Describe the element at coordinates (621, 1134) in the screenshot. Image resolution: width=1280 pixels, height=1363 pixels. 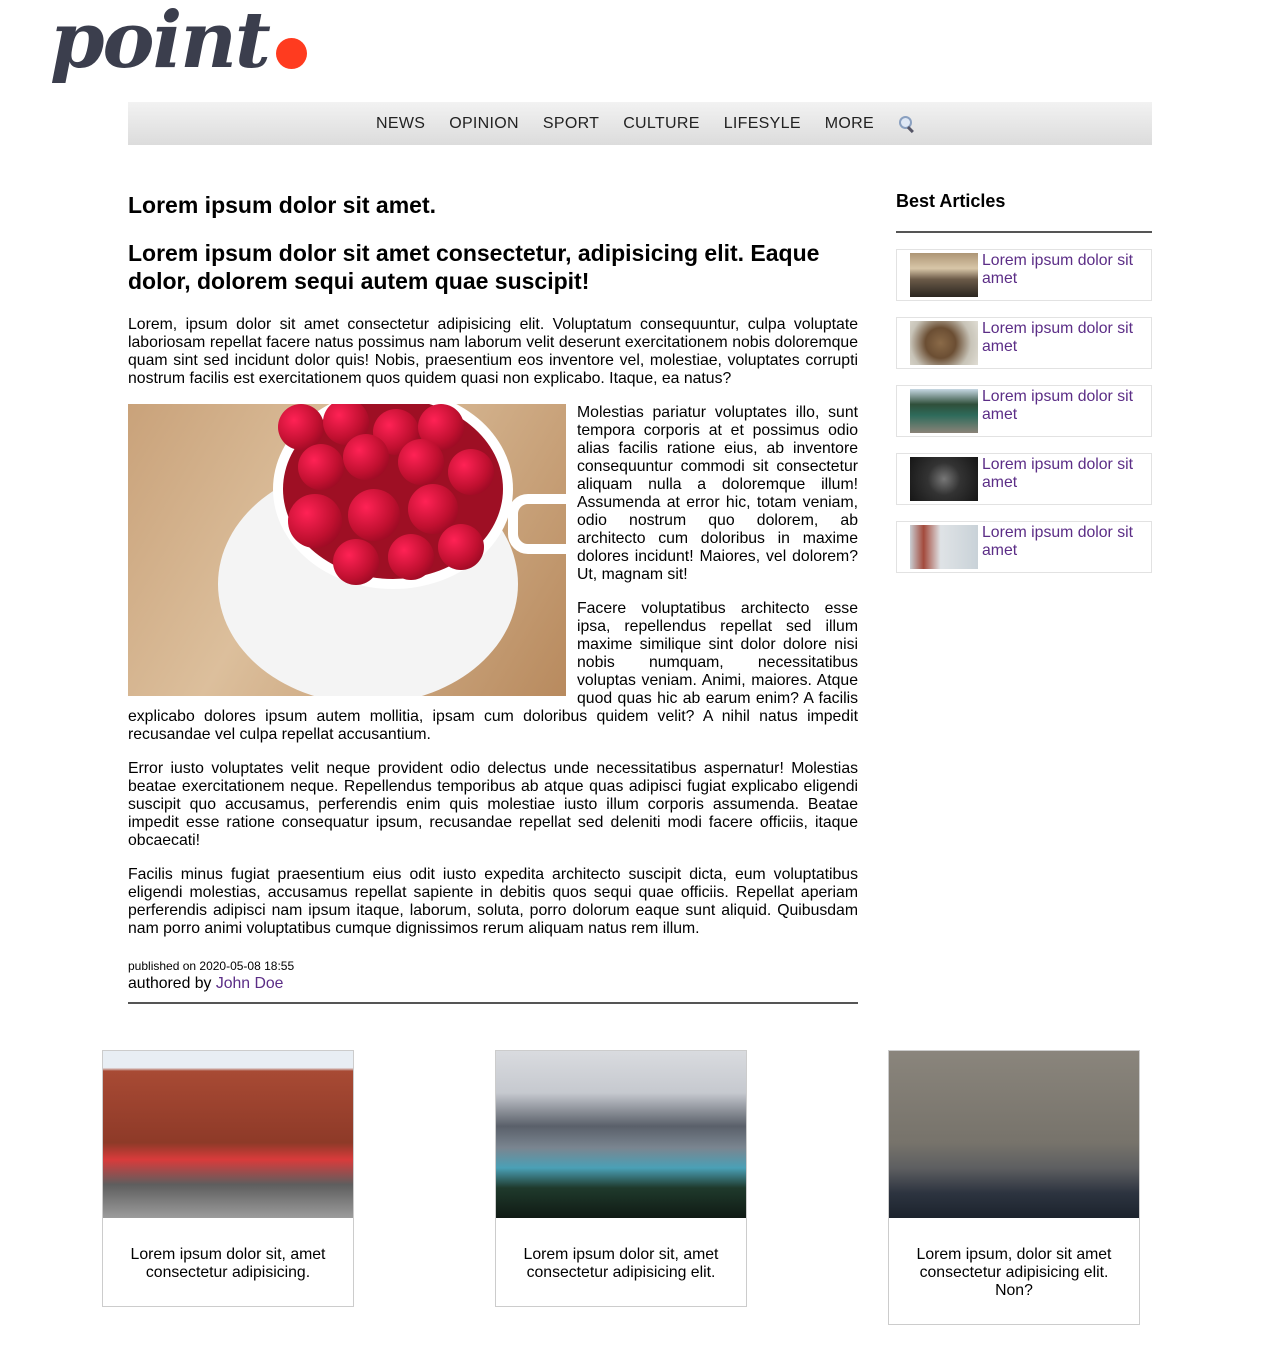
I see `mountain-lake-image` at that location.